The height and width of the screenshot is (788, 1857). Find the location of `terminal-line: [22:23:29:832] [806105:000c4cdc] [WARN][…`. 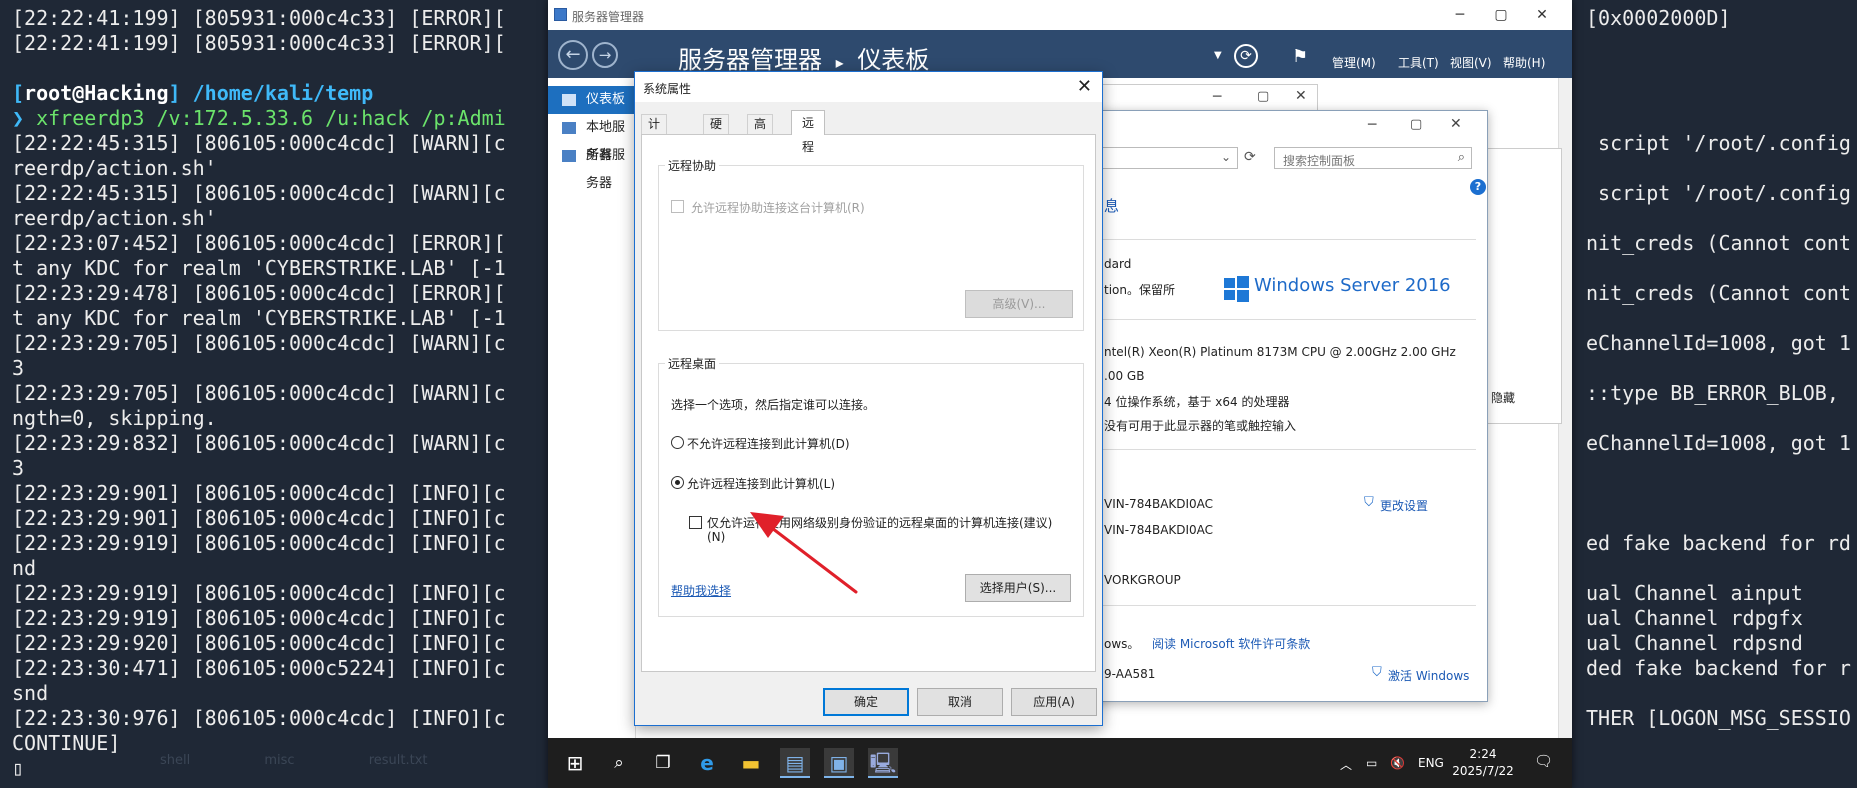

terminal-line: [22:23:29:832] [806105:000c4cdc] [WARN][… is located at coordinates (259, 443).